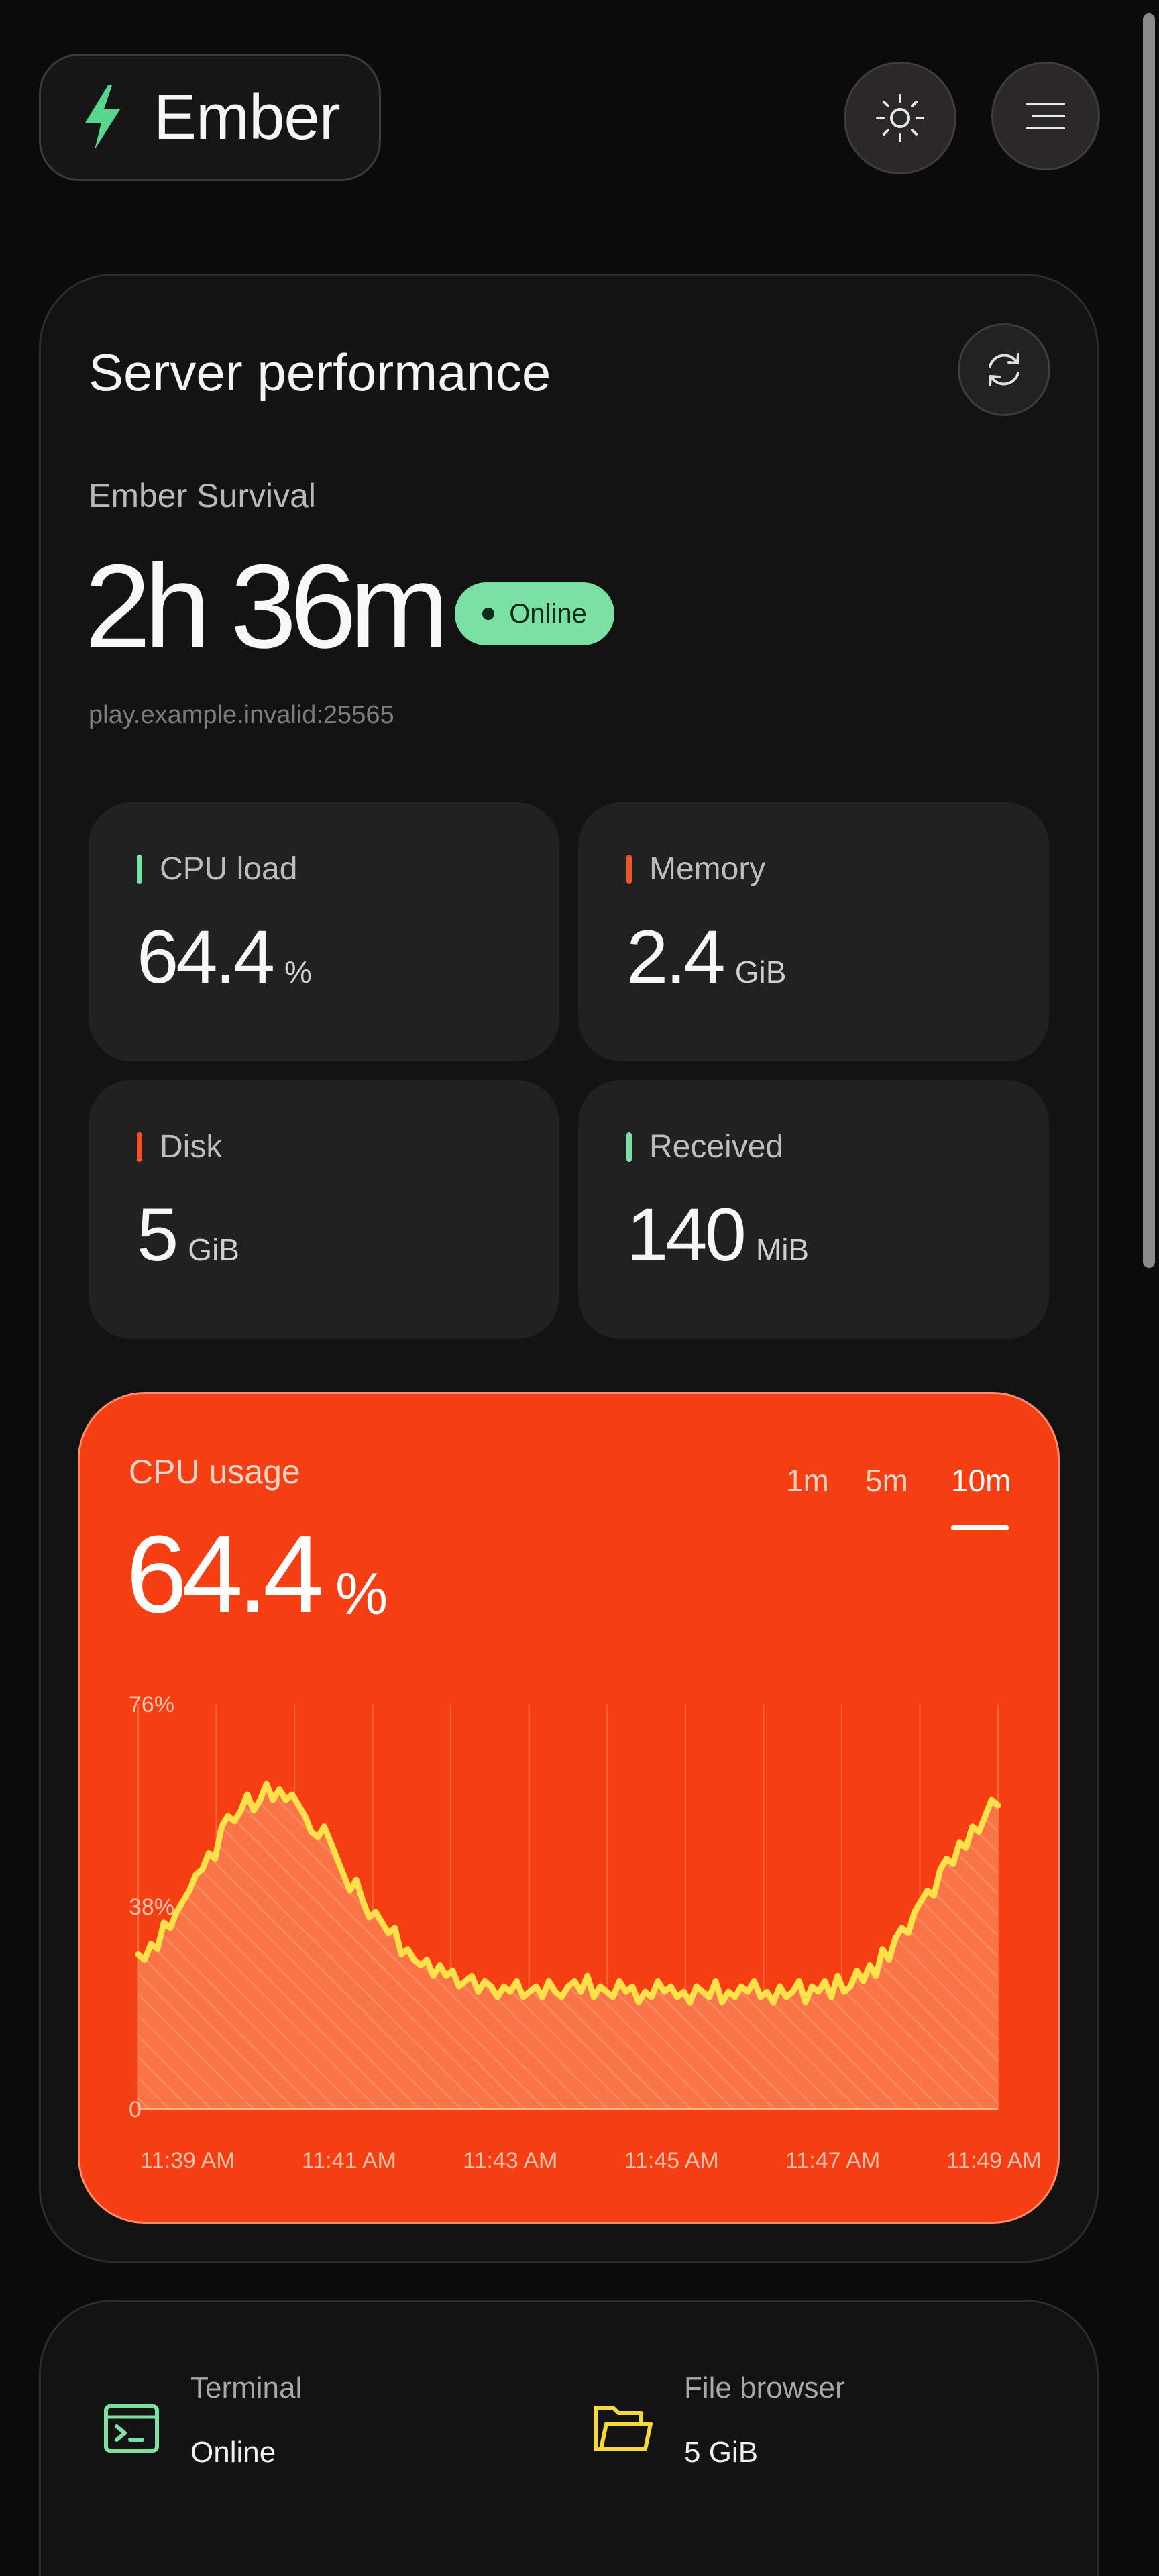  I want to click on hamburger-icon, so click(1045, 116).